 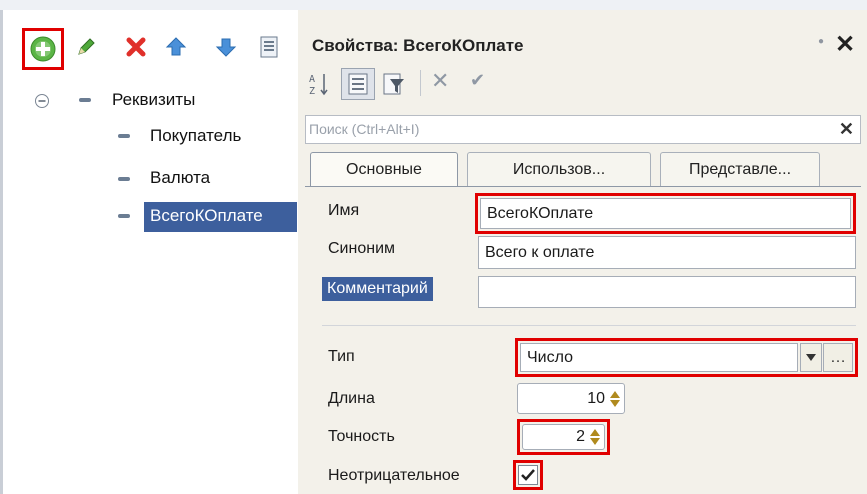 I want to click on move-up-button, so click(x=176, y=47).